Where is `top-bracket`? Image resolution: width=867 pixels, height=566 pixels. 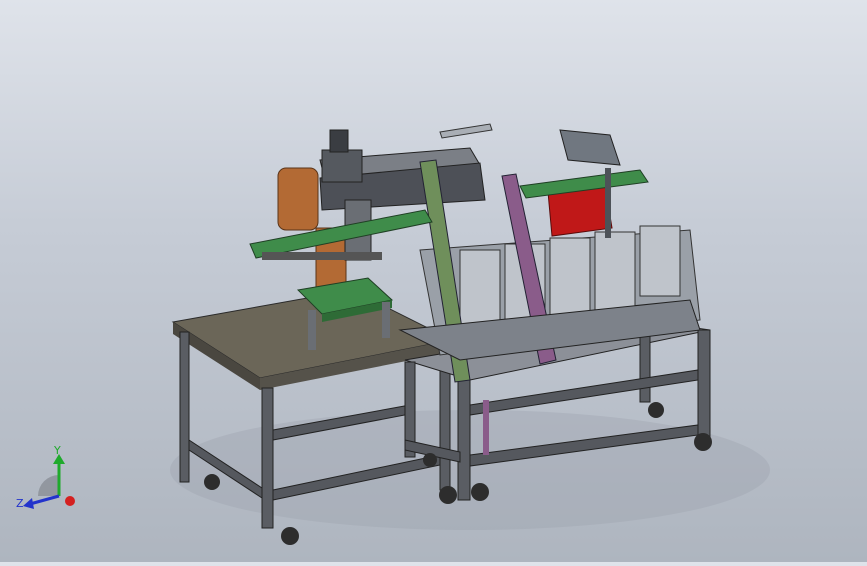
top-bracket is located at coordinates (466, 131).